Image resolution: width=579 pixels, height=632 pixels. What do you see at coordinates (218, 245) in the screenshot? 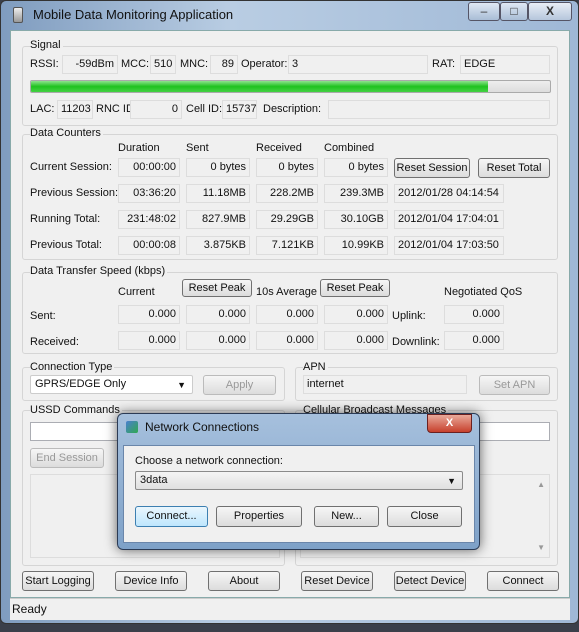
I see `counter-value: 3.875KB` at bounding box center [218, 245].